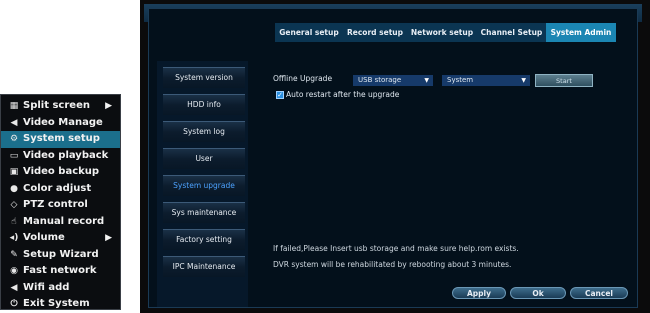  I want to click on menu-item-label: Color adjust, so click(57, 188).